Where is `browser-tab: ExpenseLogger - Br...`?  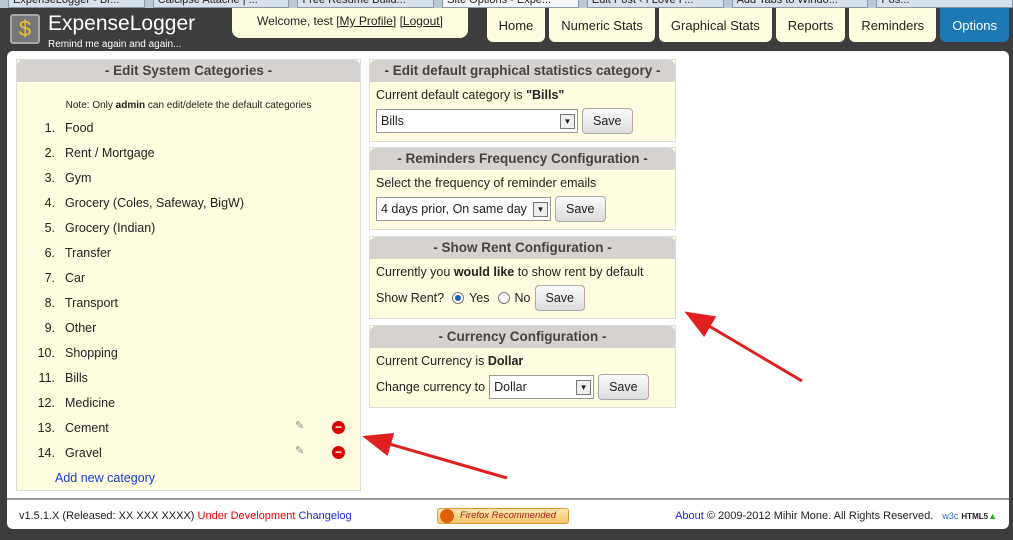
browser-tab: ExpenseLogger - Br... is located at coordinates (76, 4).